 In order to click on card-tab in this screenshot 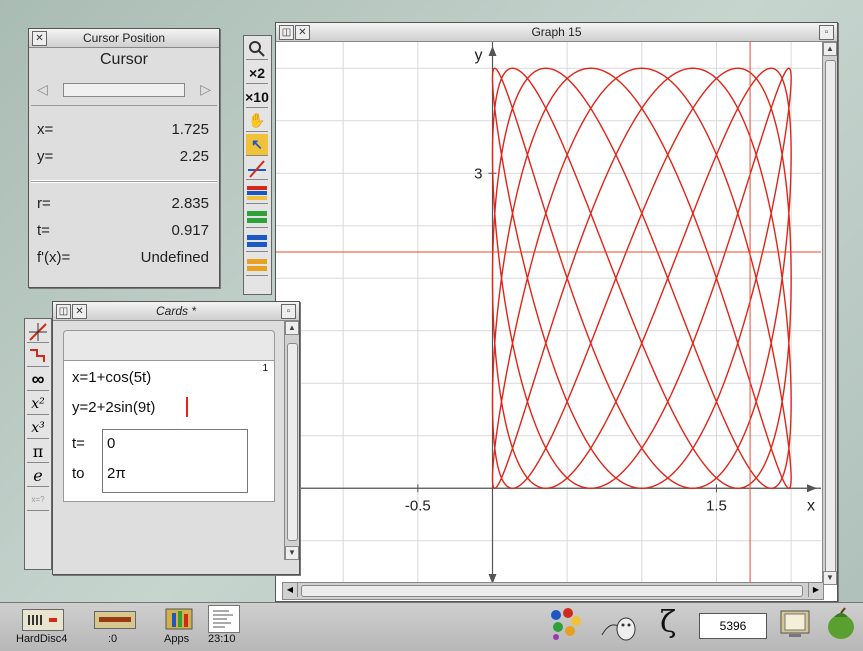, I will do `click(169, 345)`.